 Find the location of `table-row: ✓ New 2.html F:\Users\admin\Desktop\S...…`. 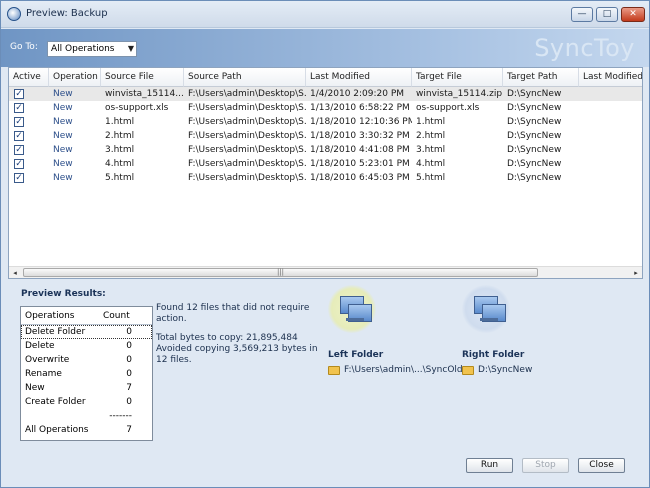

table-row: ✓ New 2.html F:\Users\admin\Desktop\S...… is located at coordinates (325, 136).